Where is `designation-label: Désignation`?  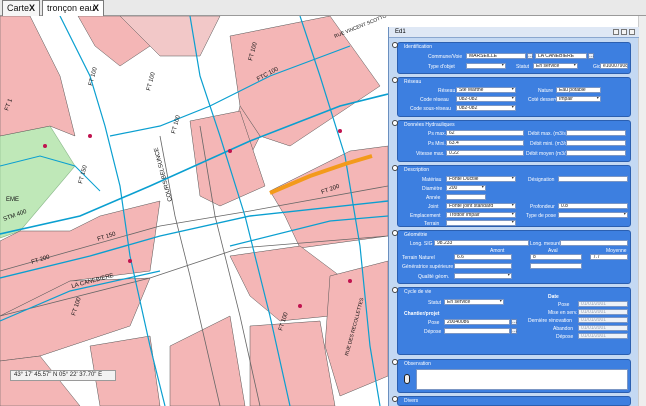 designation-label: Désignation is located at coordinates (541, 180).